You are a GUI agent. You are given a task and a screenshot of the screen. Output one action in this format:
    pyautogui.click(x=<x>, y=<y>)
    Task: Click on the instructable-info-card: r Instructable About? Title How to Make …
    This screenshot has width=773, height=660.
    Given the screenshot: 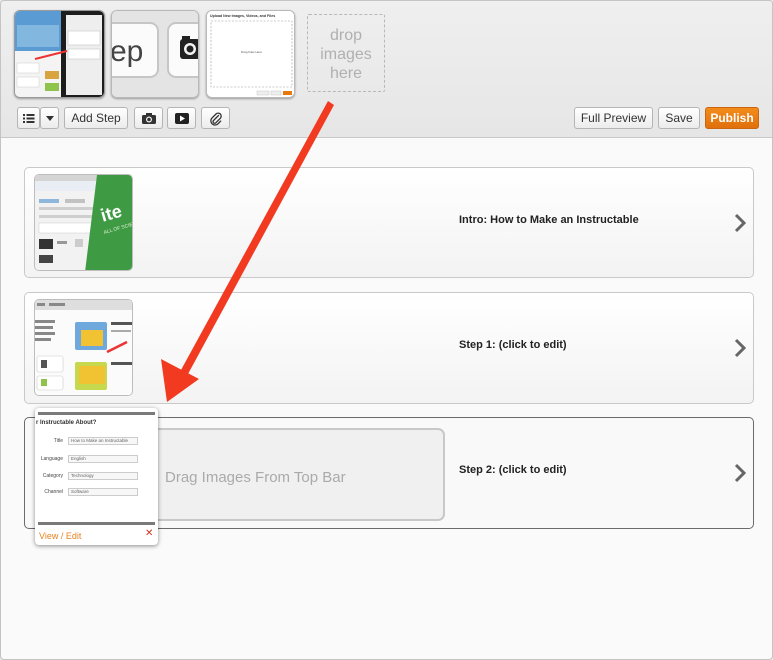 What is the action you would take?
    pyautogui.click(x=96, y=476)
    